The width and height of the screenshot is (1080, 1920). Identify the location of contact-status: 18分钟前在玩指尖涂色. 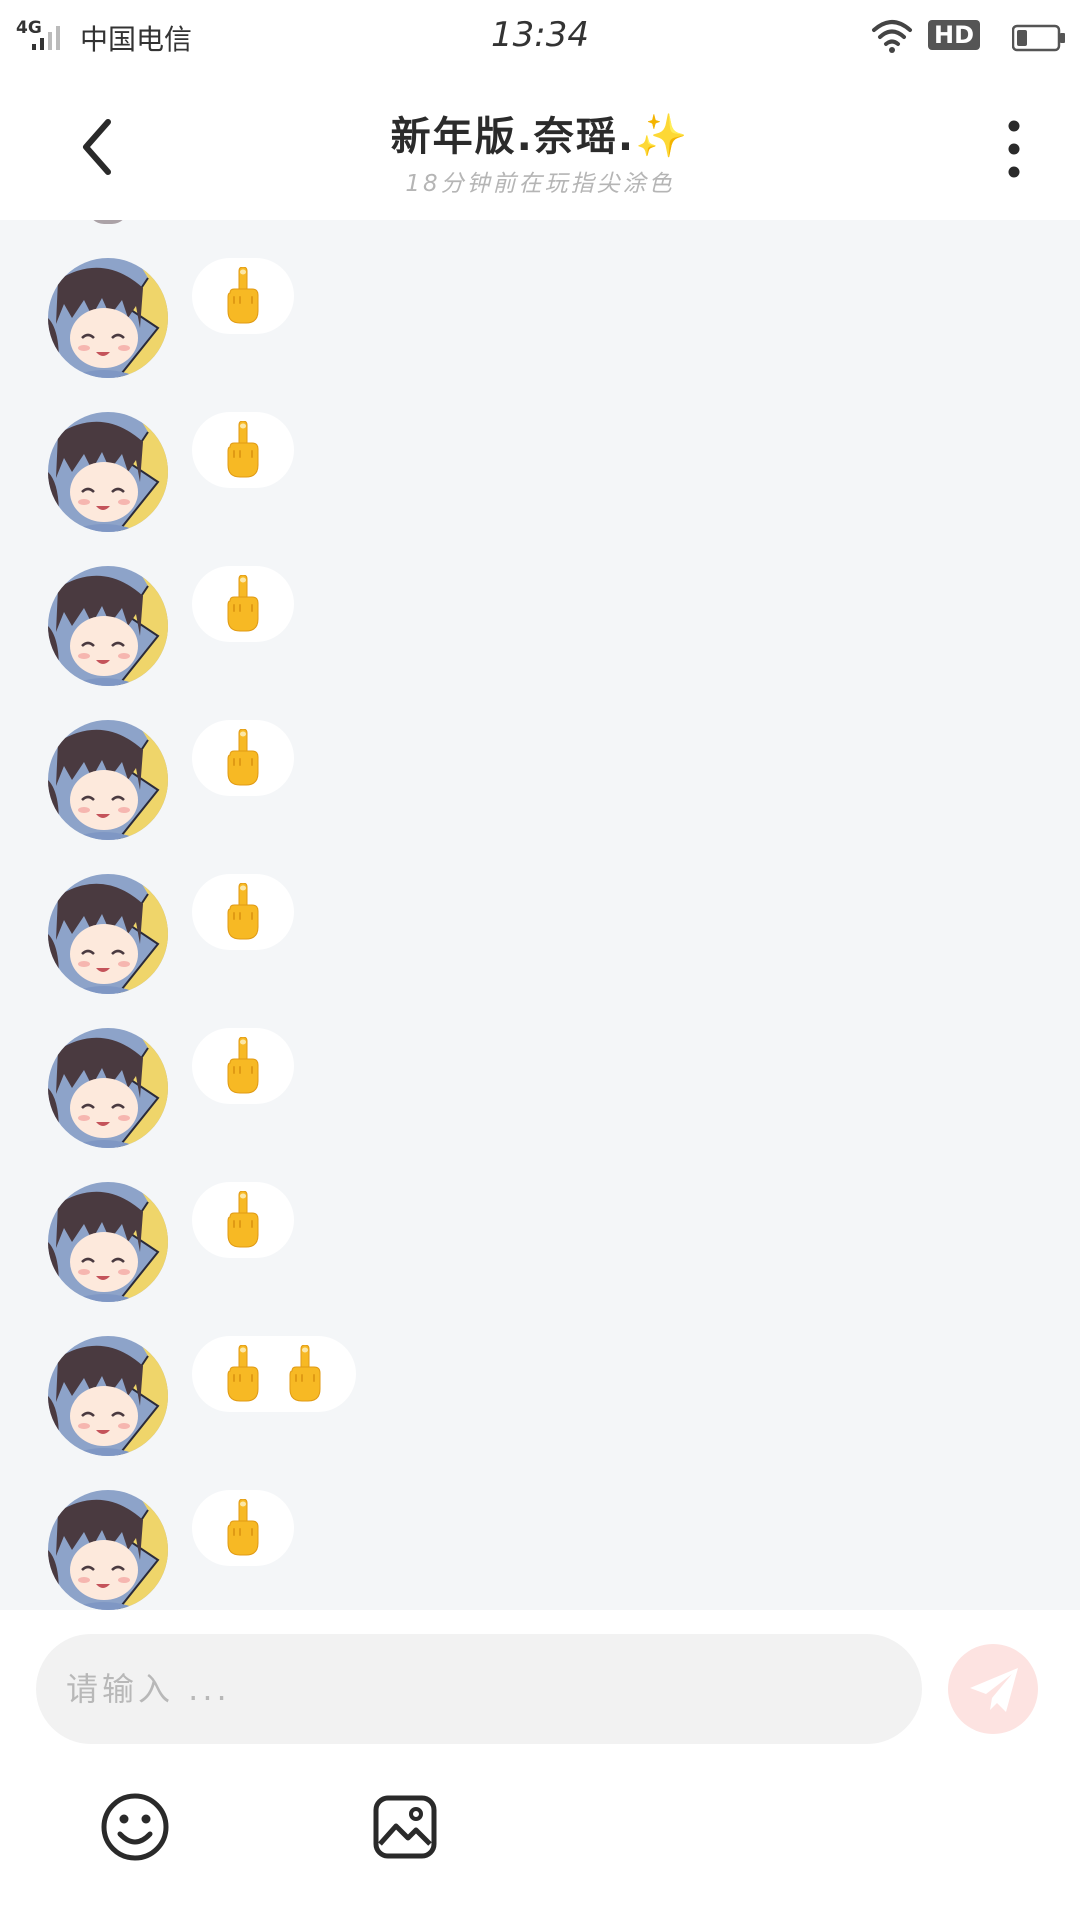
(540, 184).